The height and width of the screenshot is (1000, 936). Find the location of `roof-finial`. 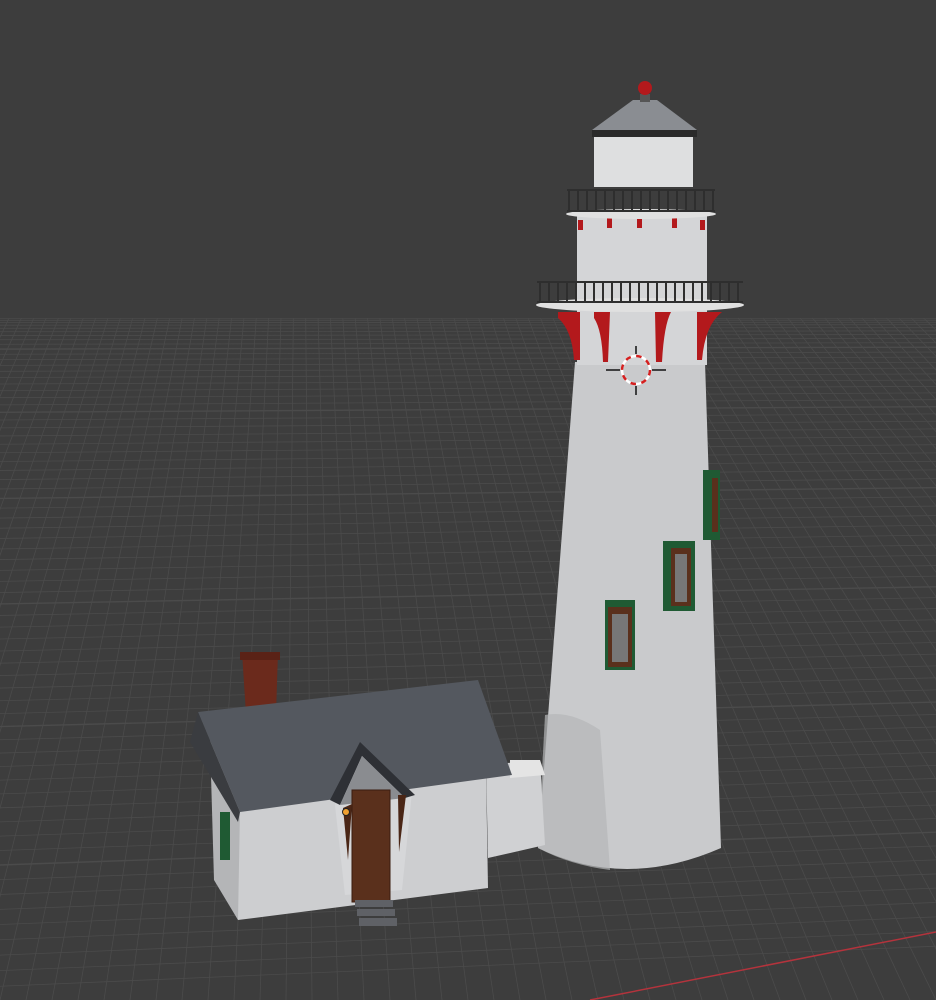

roof-finial is located at coordinates (645, 98).